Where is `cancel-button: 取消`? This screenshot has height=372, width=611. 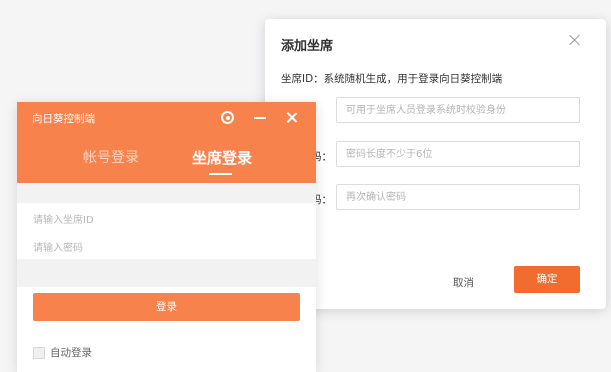
cancel-button: 取消 is located at coordinates (463, 282).